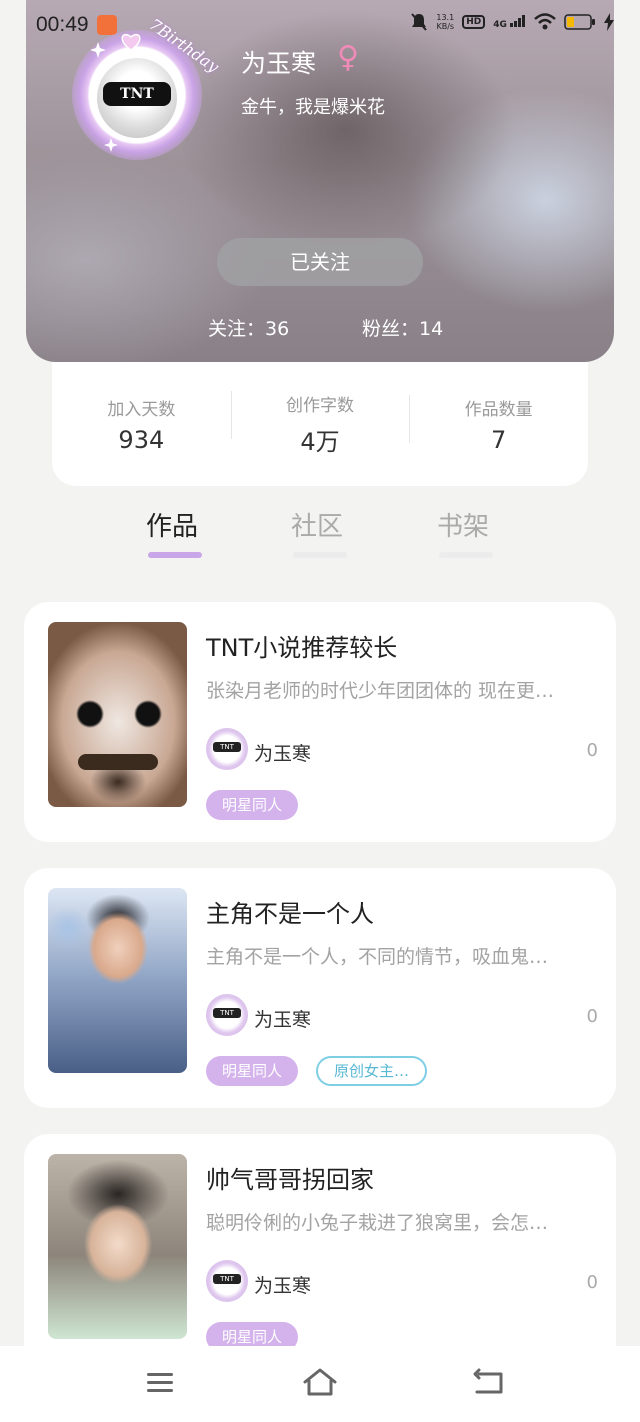 The image size is (640, 1422). Describe the element at coordinates (141, 439) in the screenshot. I see `stat-value: 934` at that location.